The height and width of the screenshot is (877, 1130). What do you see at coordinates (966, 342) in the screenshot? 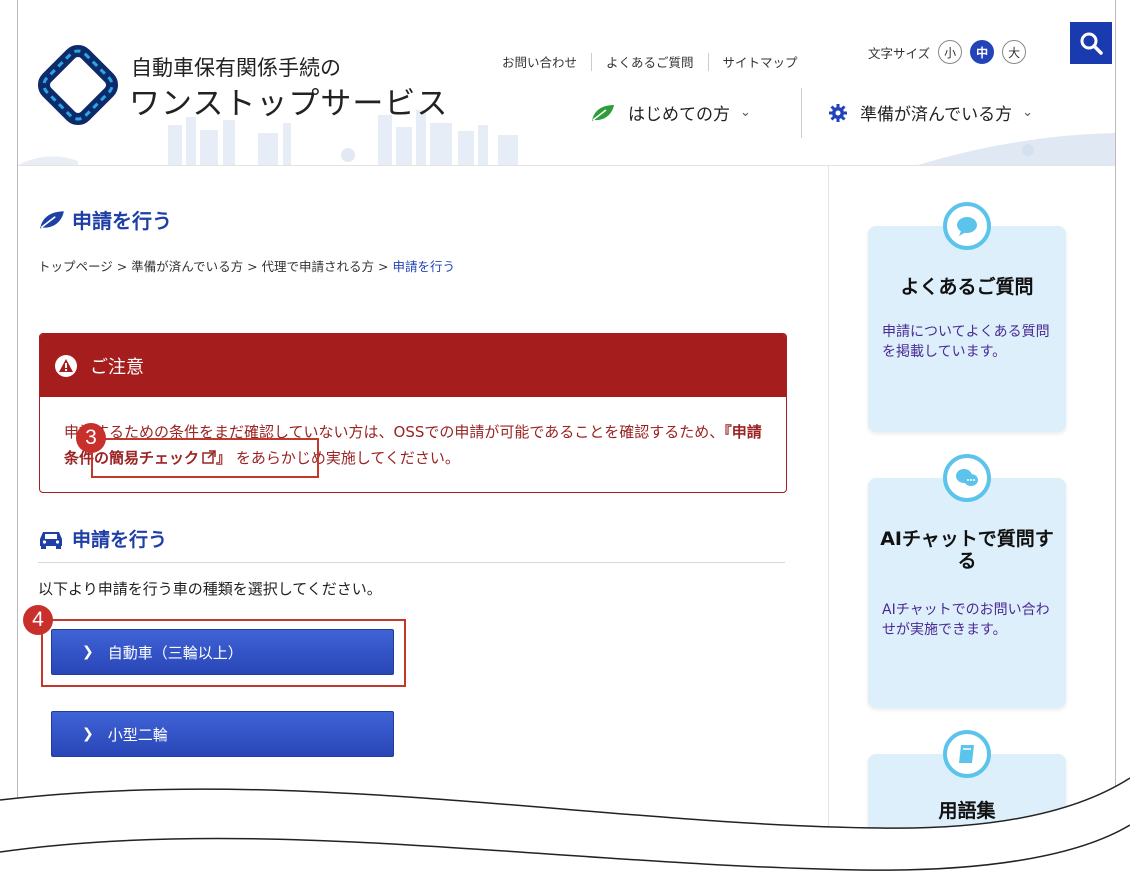
I see `faq-card-description: 申請についてよくある質問を掲載しています。` at bounding box center [966, 342].